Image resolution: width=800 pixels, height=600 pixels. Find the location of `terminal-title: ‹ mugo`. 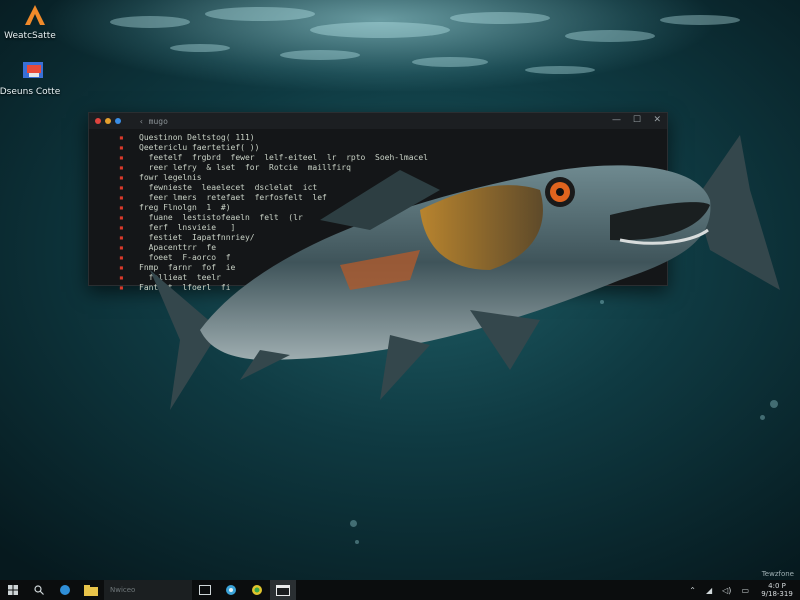

terminal-title: ‹ mugo is located at coordinates (153, 121).